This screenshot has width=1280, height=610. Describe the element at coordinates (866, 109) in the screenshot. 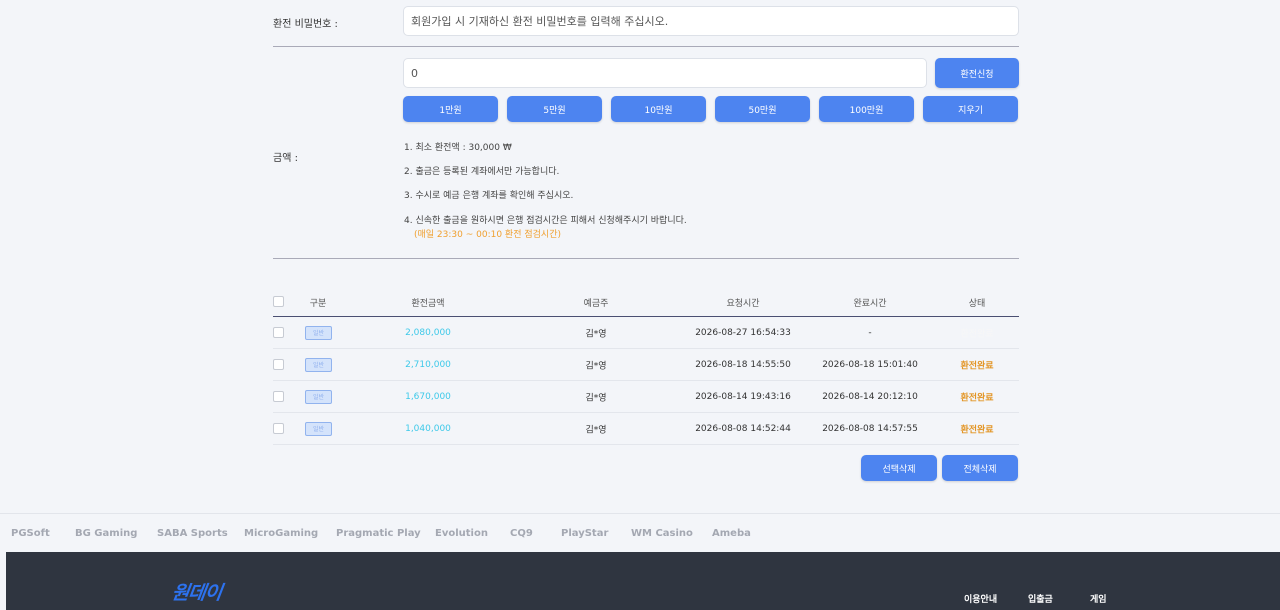

I see `quick-amount-100-button: 100만원` at that location.